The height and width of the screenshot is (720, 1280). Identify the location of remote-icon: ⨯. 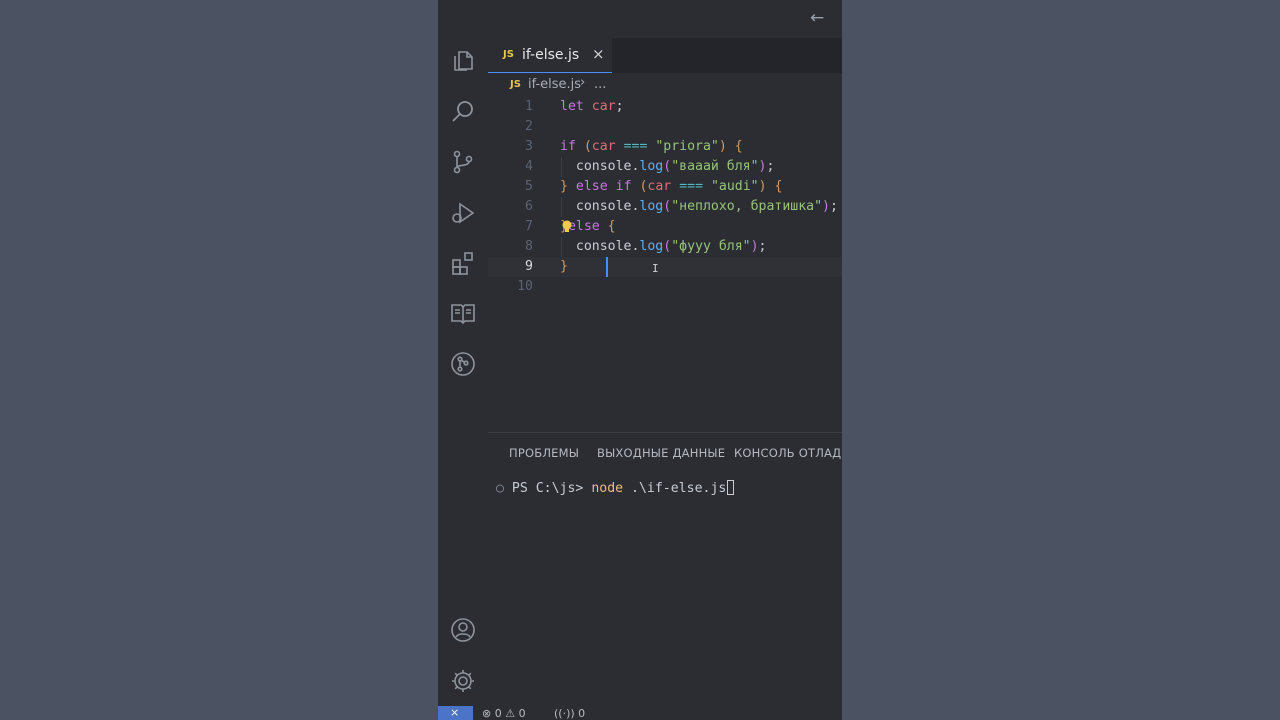
(455, 712).